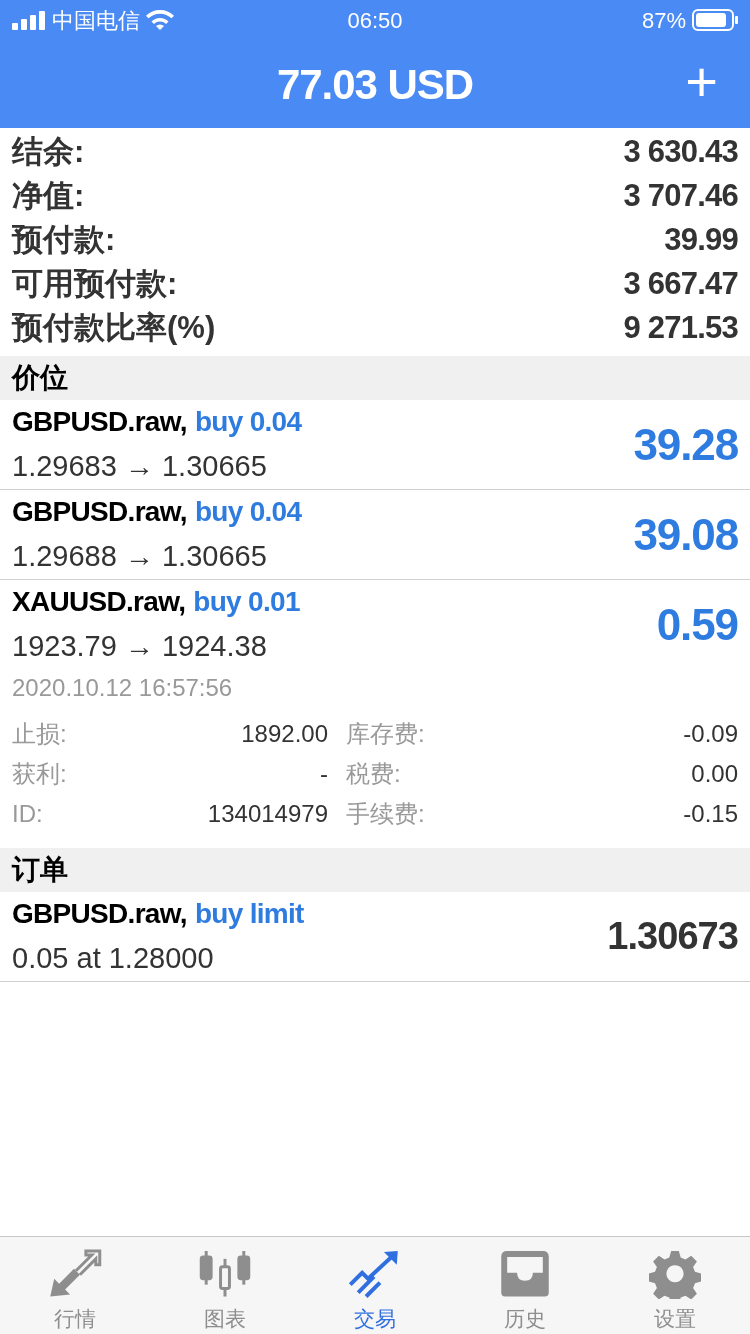 Image resolution: width=750 pixels, height=1334 pixels. Describe the element at coordinates (40, 870) in the screenshot. I see `section-title: 订单` at that location.